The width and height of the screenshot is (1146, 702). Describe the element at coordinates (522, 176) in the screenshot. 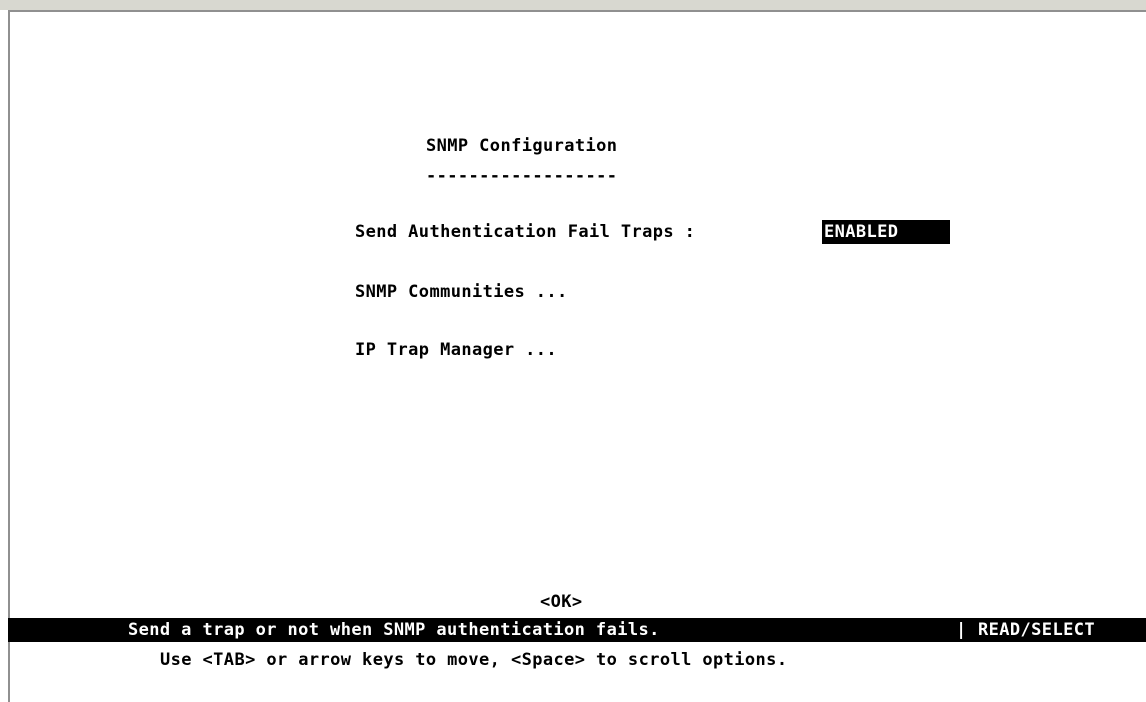

I see `title-underline: ------------------` at that location.